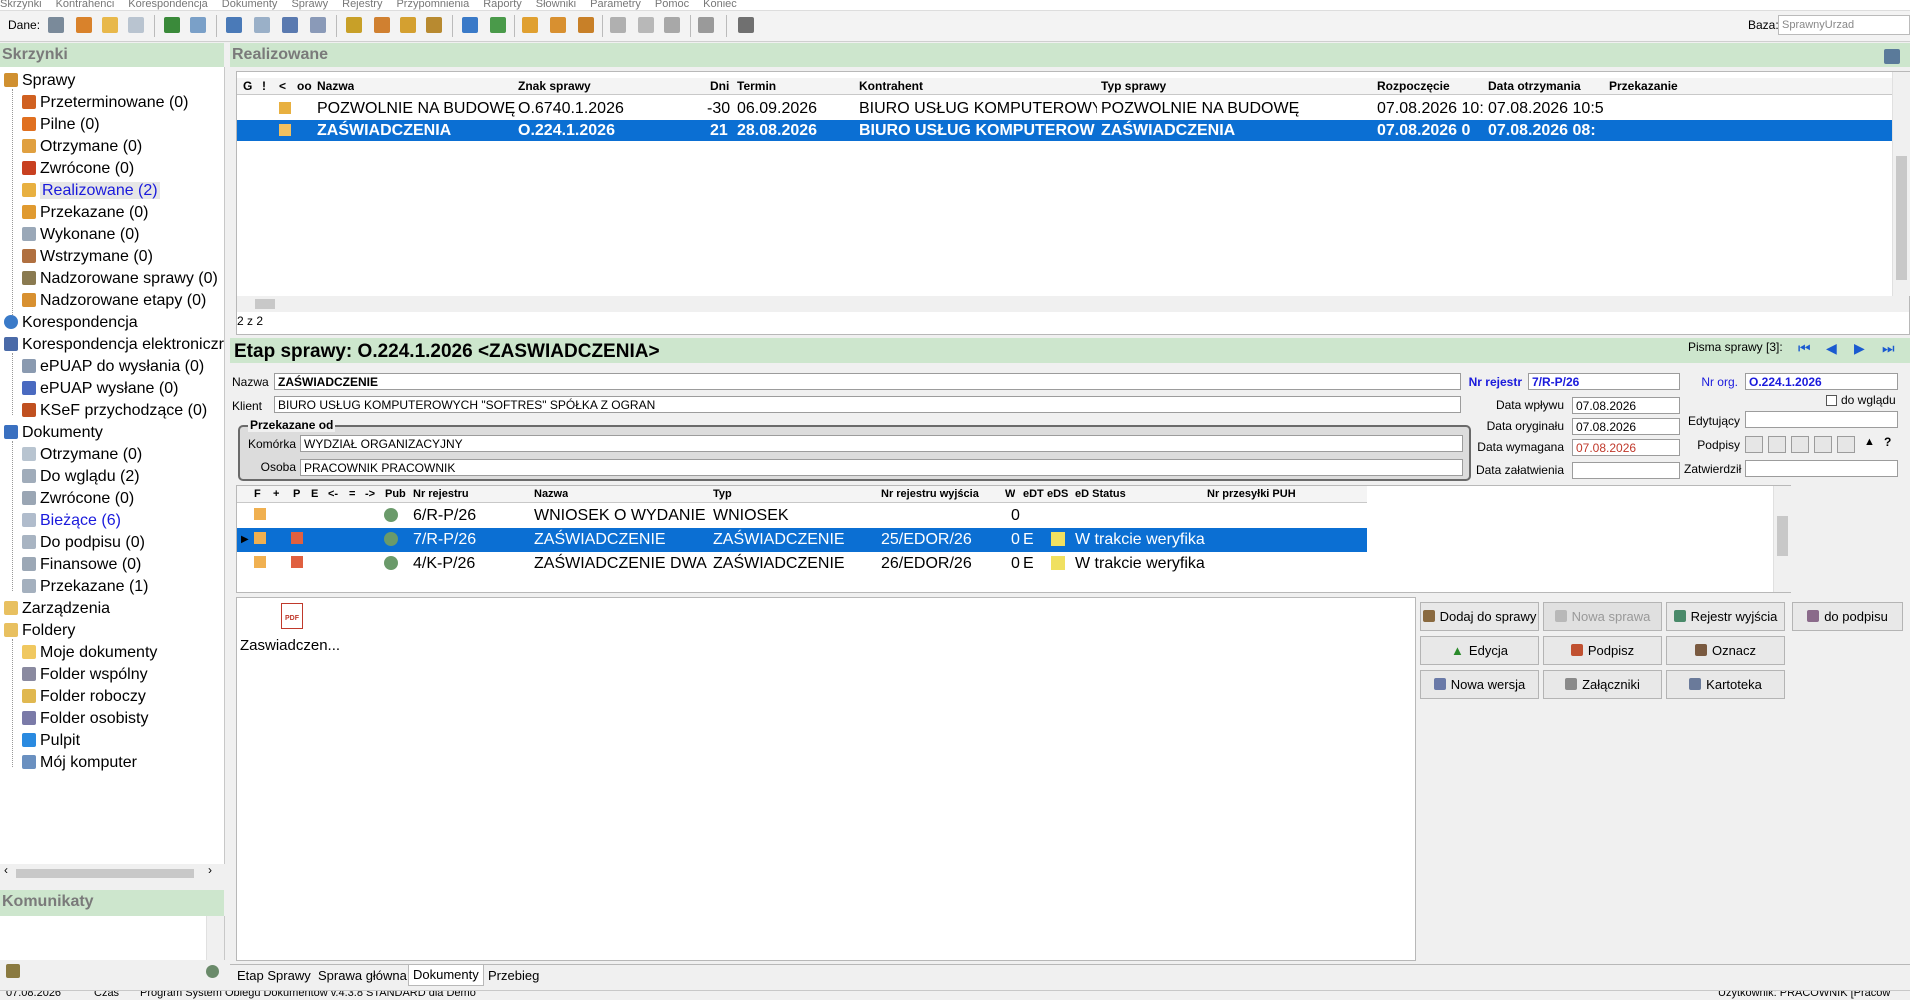  Describe the element at coordinates (354, 25) in the screenshot. I see `case-add-icon` at that location.